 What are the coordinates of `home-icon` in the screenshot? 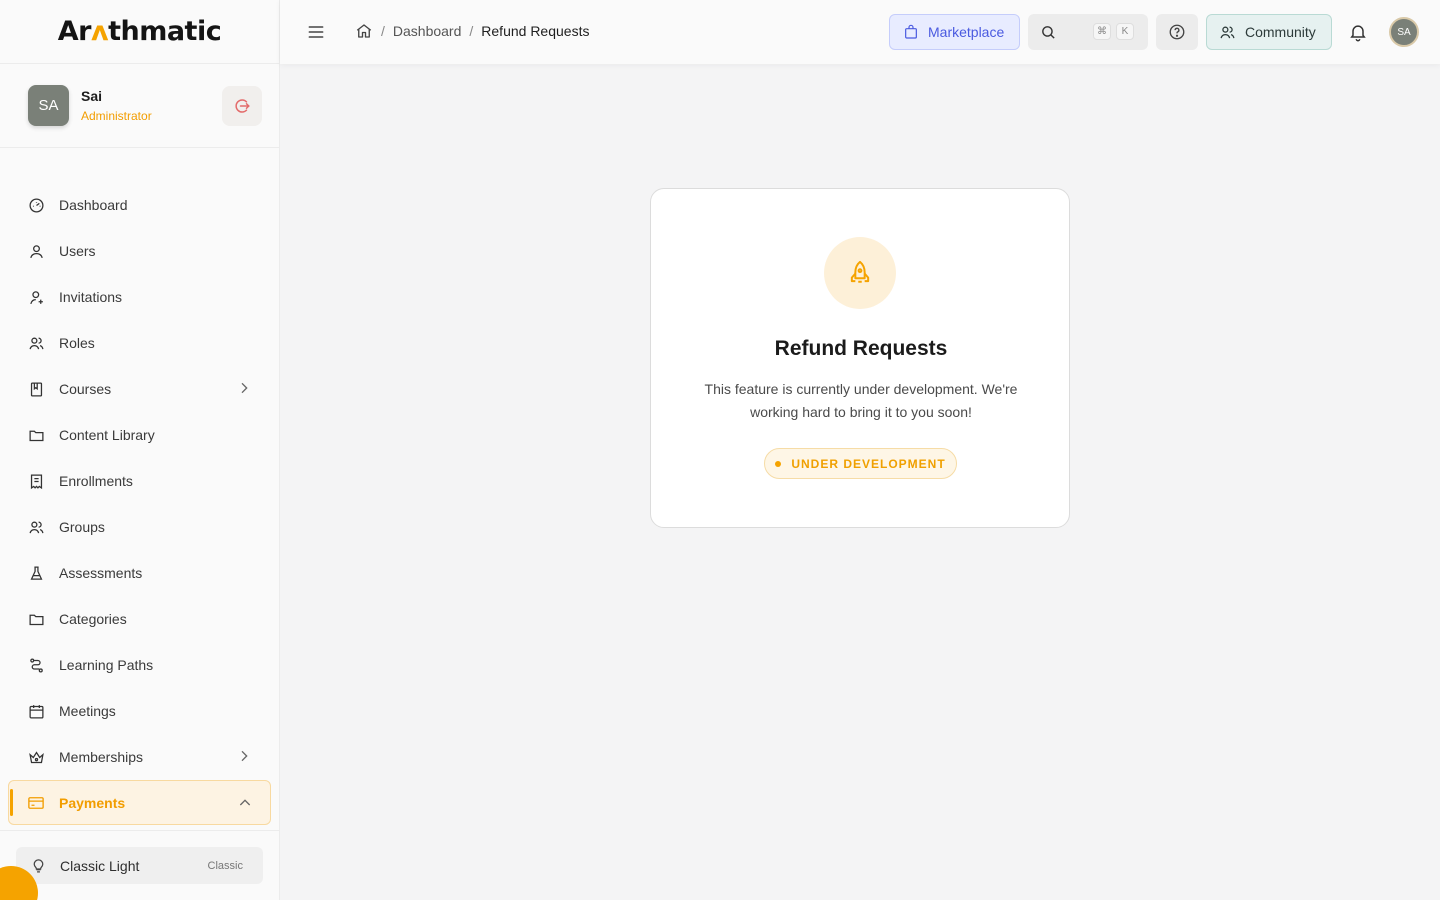 It's located at (364, 31).